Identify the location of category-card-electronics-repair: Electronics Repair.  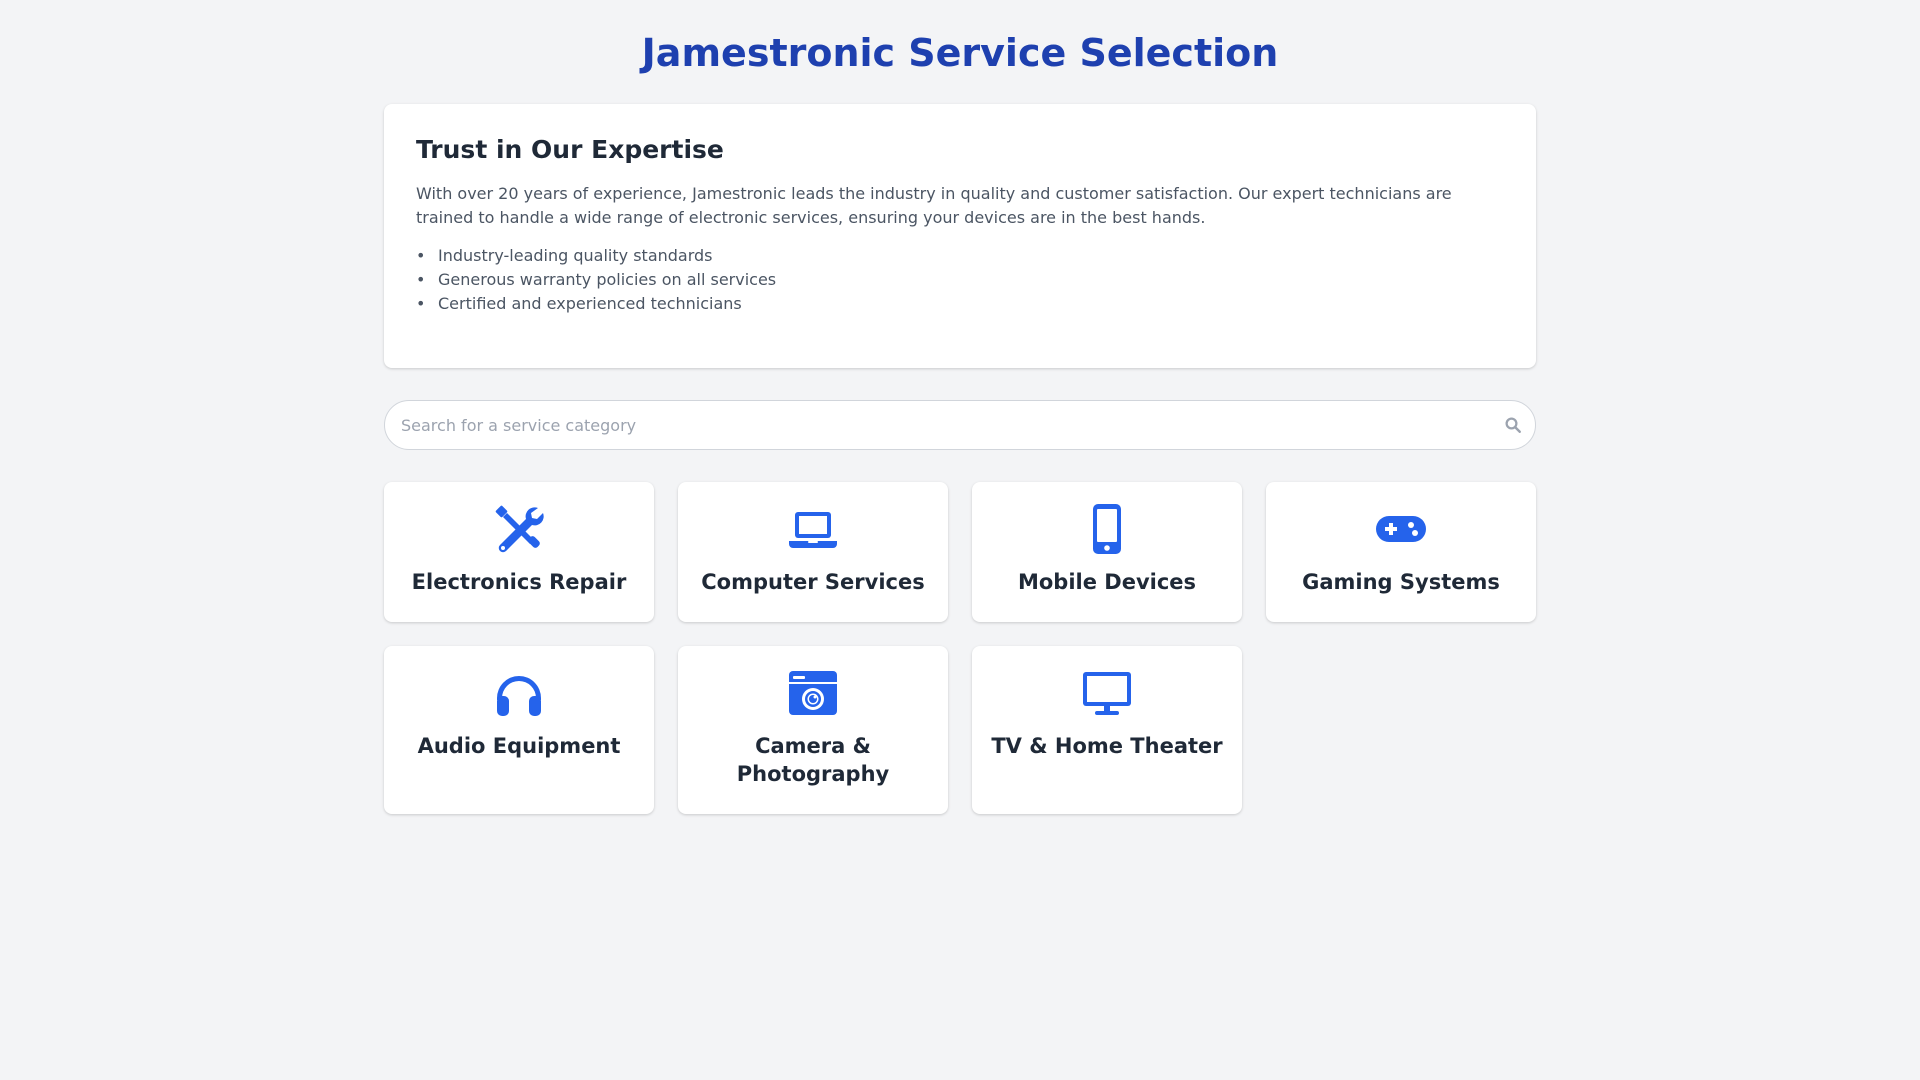
(519, 552).